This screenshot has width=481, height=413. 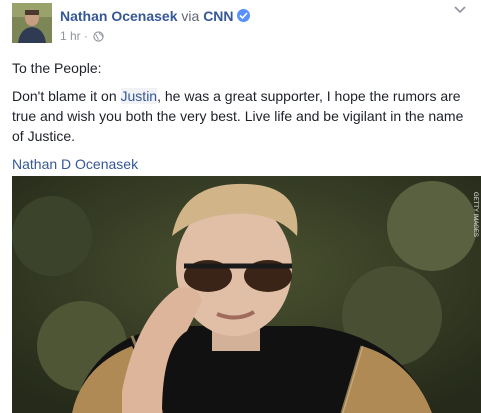 What do you see at coordinates (119, 16) in the screenshot?
I see `author-name: Nathan Ocenasek` at bounding box center [119, 16].